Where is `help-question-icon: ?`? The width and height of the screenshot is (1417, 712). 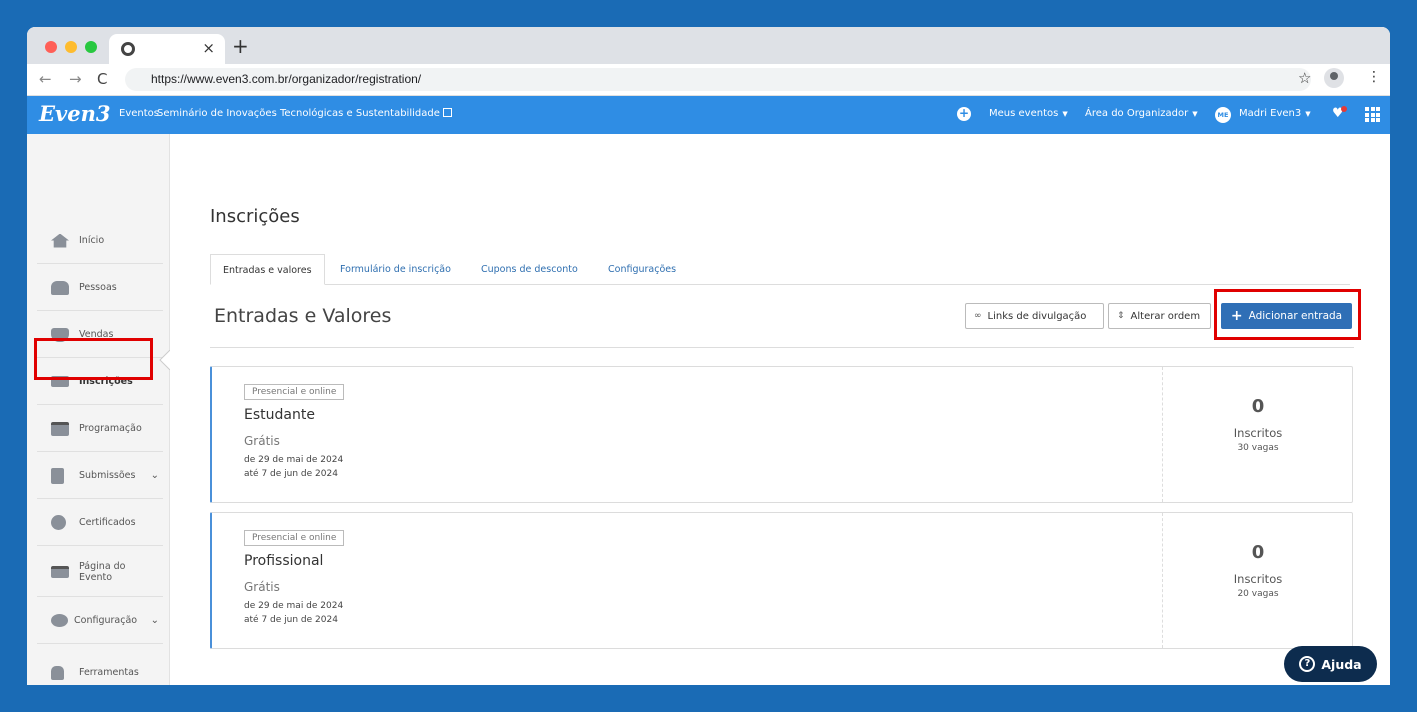 help-question-icon: ? is located at coordinates (1307, 664).